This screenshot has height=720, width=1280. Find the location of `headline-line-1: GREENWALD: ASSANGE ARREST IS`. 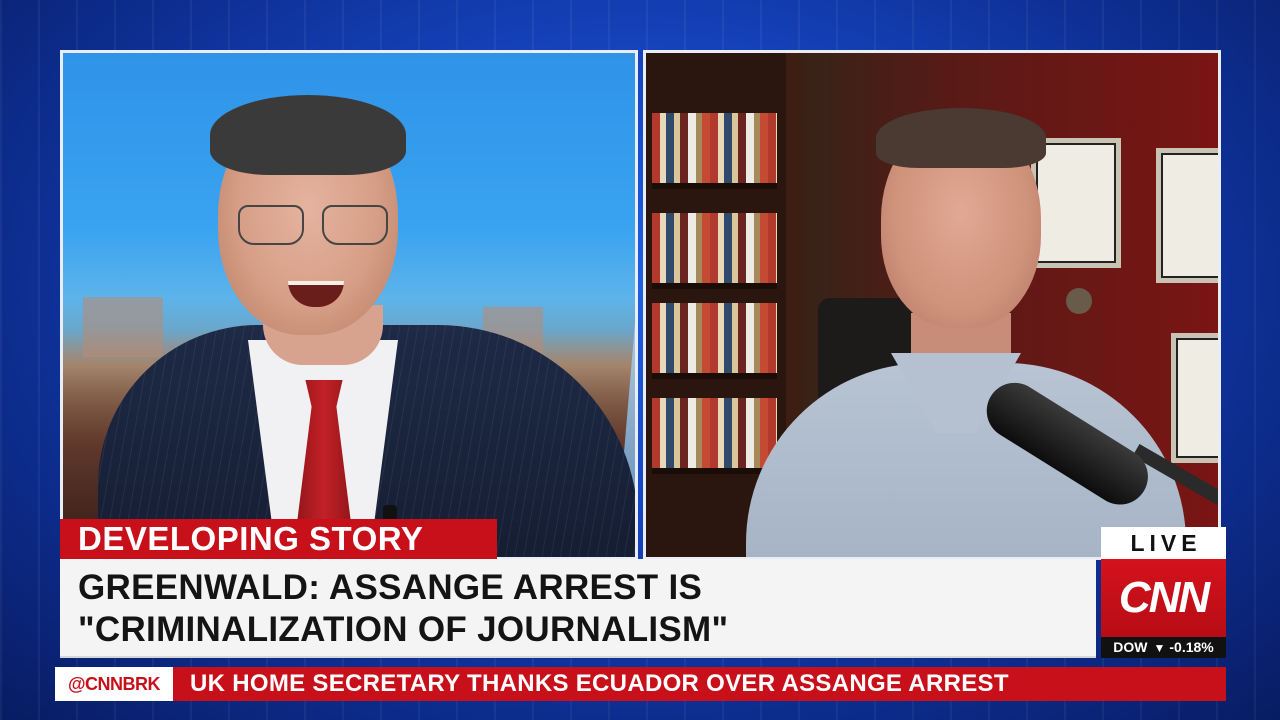

headline-line-1: GREENWALD: ASSANGE ARREST IS is located at coordinates (390, 587).